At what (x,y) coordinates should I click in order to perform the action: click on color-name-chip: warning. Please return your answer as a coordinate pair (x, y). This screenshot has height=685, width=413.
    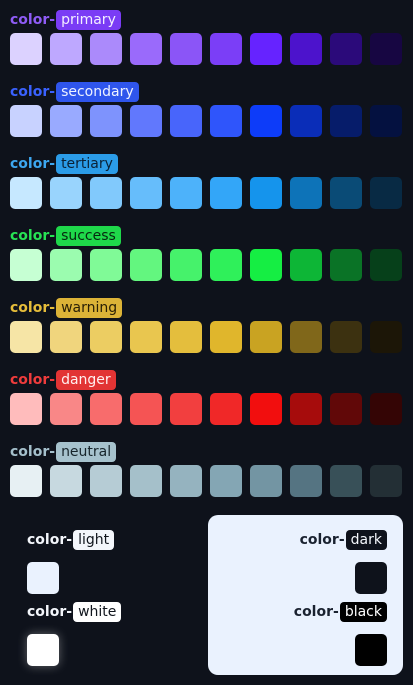
    Looking at the image, I should click on (89, 308).